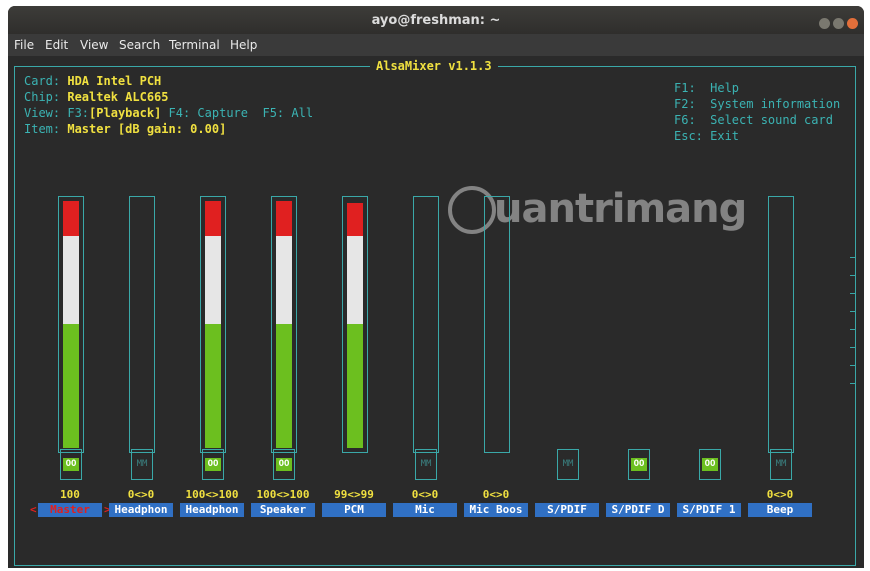 Image resolution: width=870 pixels, height=571 pixels. What do you see at coordinates (824, 23) in the screenshot?
I see `minimize-icon` at bounding box center [824, 23].